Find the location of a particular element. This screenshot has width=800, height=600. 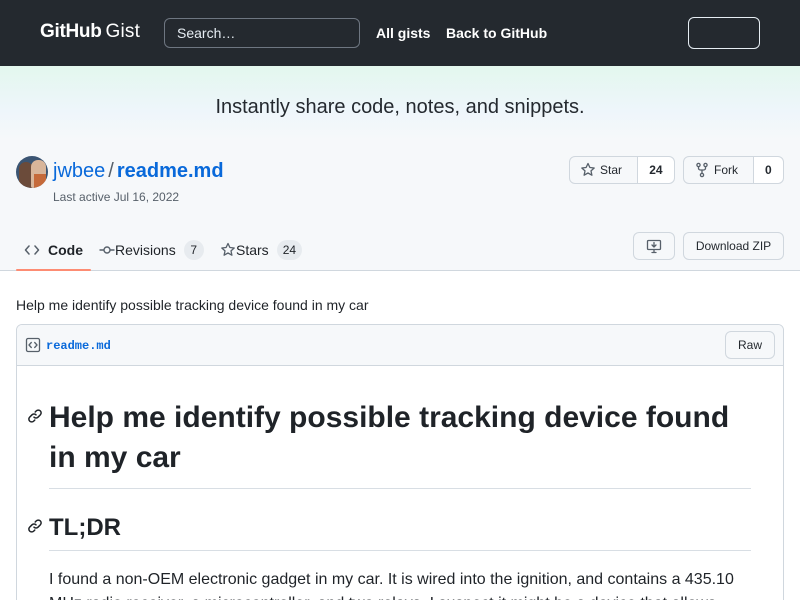

logo-github-text: GitHub is located at coordinates (71, 31).